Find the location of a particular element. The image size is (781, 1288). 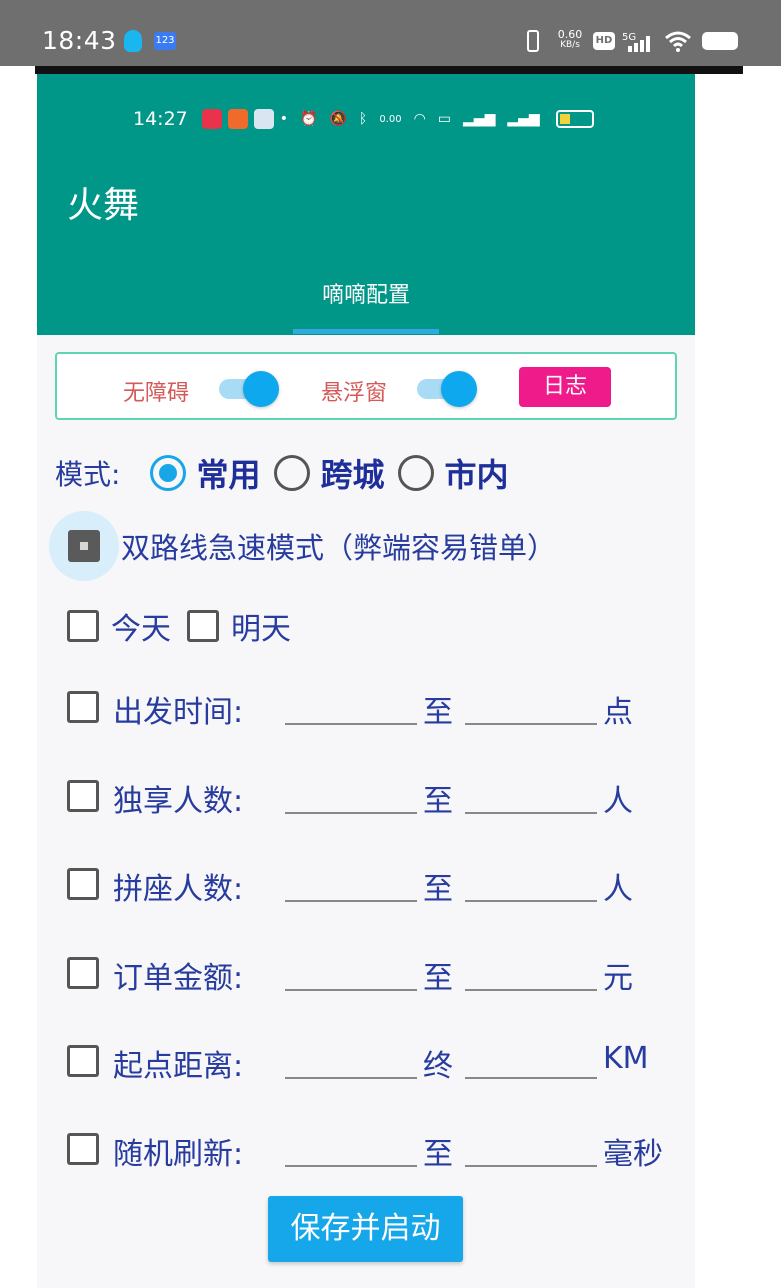

range-separator: 终 is located at coordinates (438, 1066).